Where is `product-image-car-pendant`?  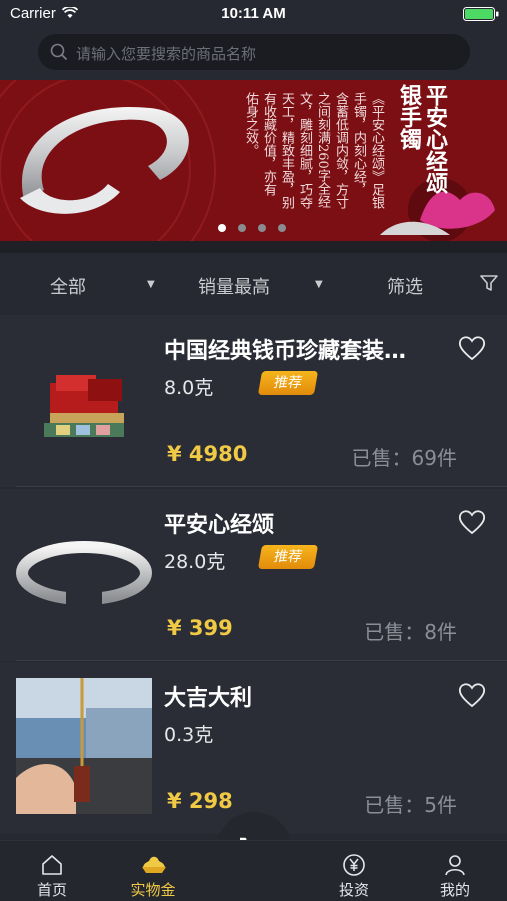 product-image-car-pendant is located at coordinates (84, 746).